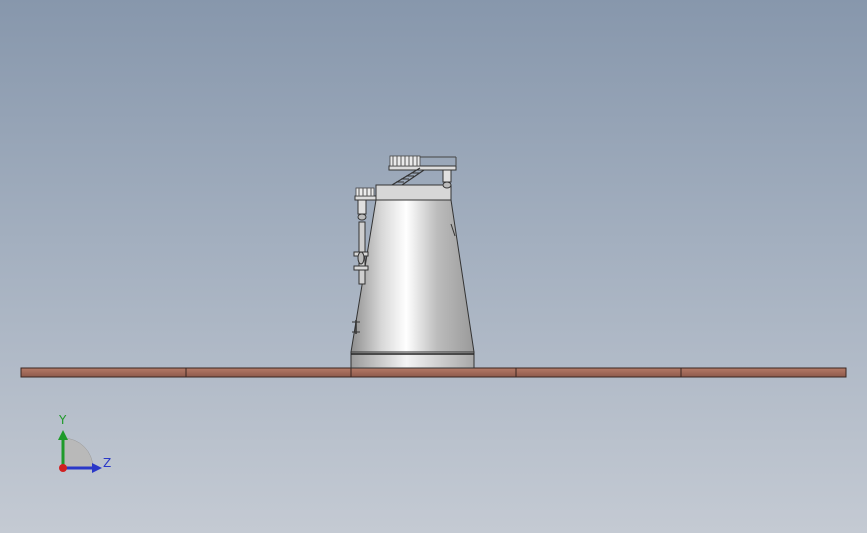 The width and height of the screenshot is (867, 533). I want to click on triad-z-label: Z, so click(107, 463).